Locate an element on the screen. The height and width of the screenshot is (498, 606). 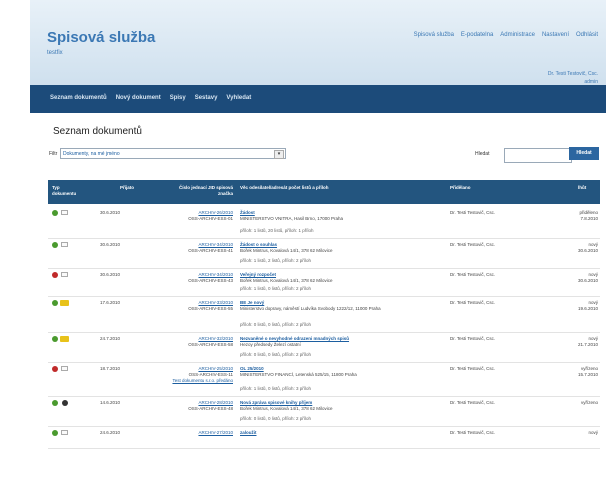
jid: OSS-ARCHIV-ESS-41 is located at coordinates (210, 250).